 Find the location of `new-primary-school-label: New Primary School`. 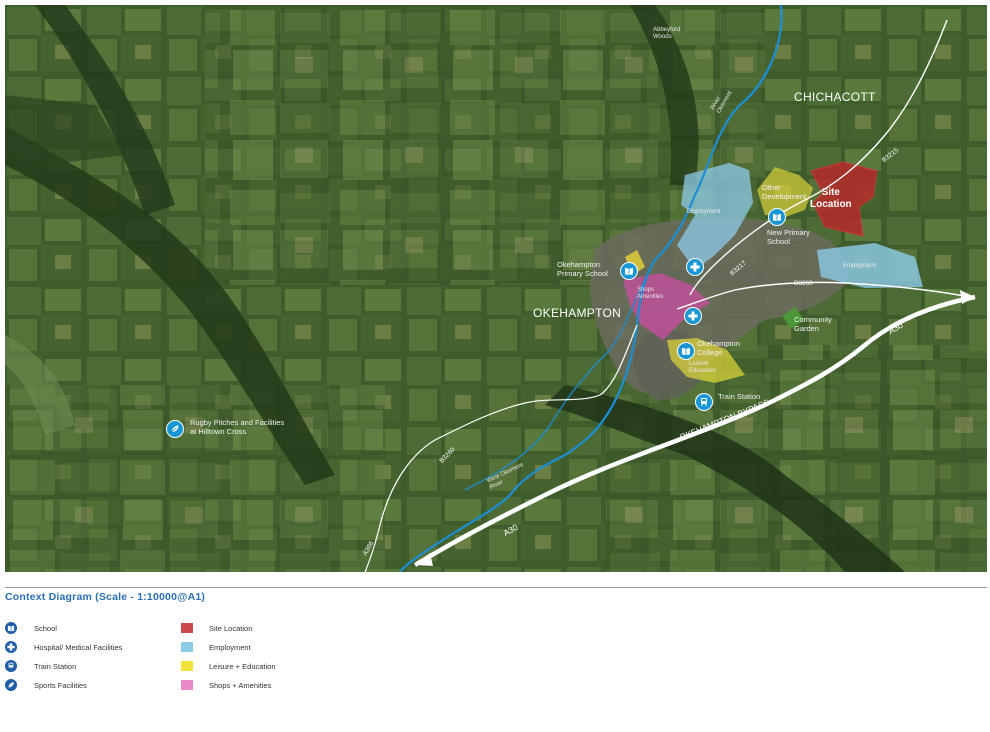

new-primary-school-label: New Primary School is located at coordinates (788, 237).